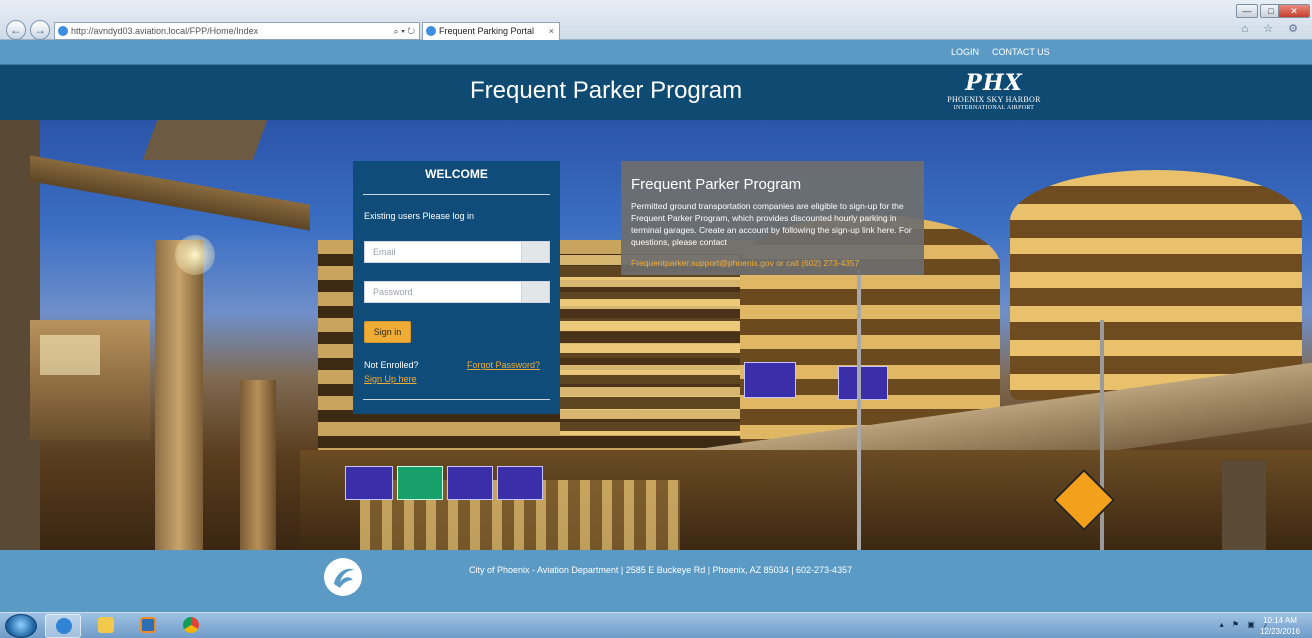 Image resolution: width=1312 pixels, height=638 pixels. Describe the element at coordinates (656, 52) in the screenshot. I see `utility-nav: LOGIN CONTACT US` at that location.